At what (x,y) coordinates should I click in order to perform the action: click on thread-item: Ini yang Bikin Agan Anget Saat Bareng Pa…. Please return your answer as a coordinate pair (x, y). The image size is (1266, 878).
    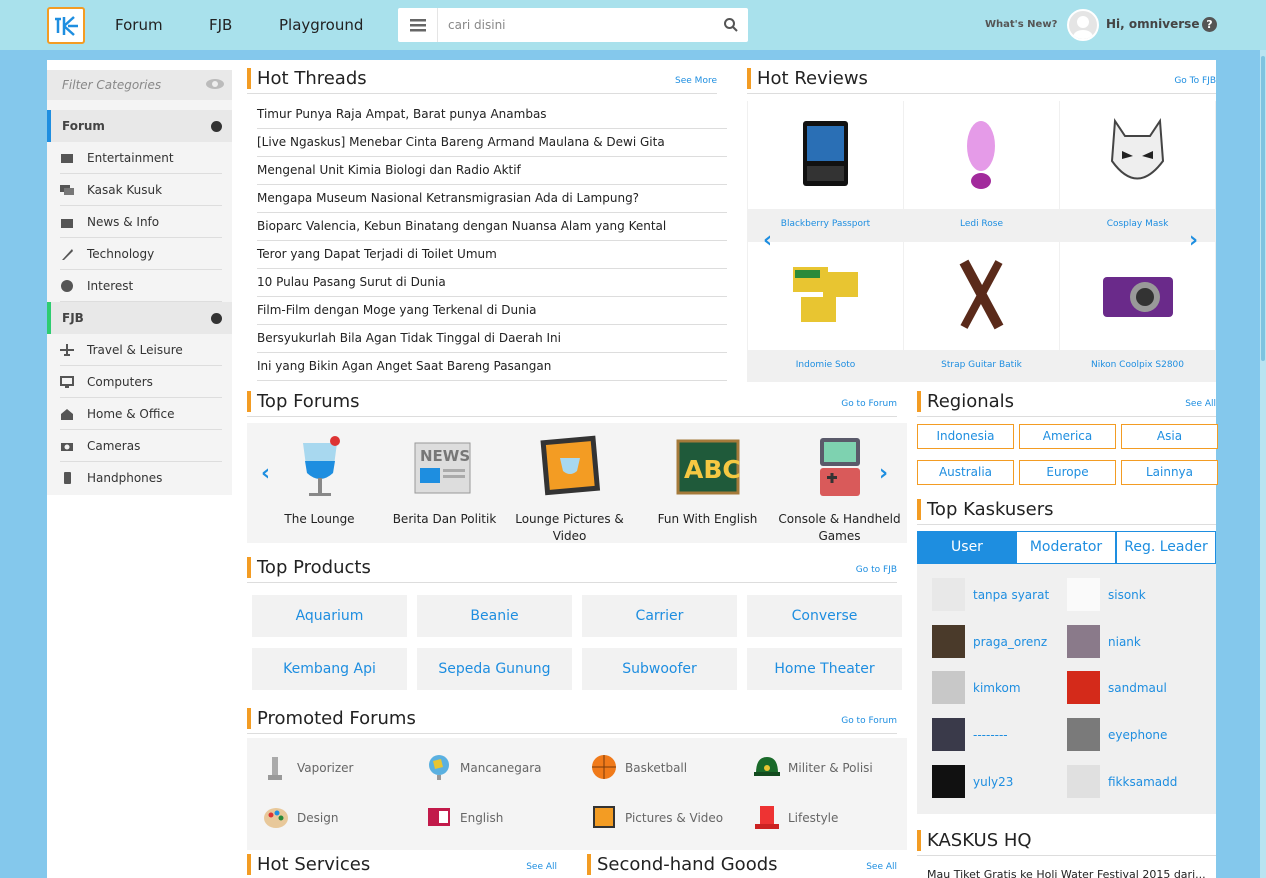
    Looking at the image, I should click on (492, 367).